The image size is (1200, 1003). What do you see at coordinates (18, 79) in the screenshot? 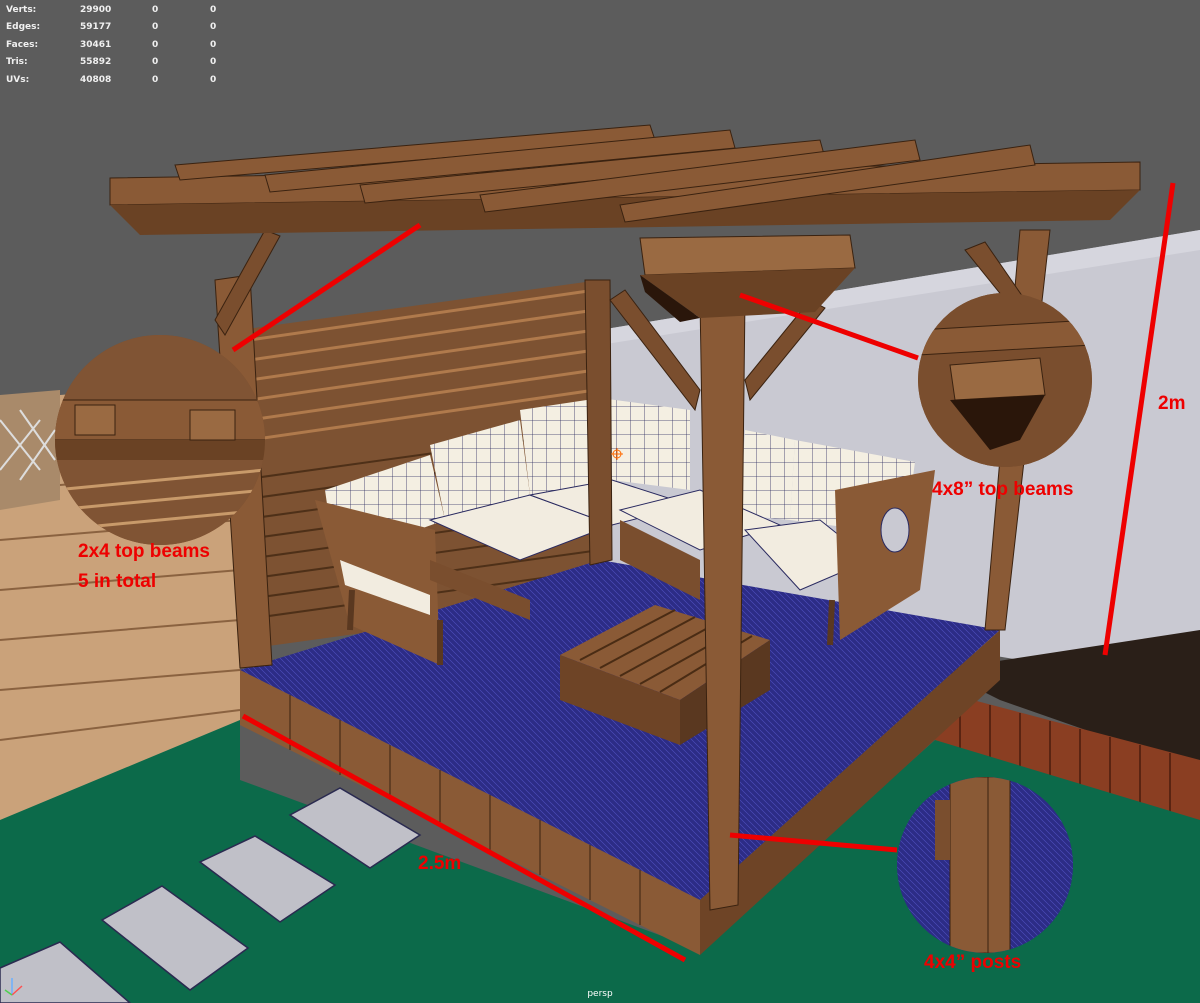
I see `hud-label: UVs:` at bounding box center [18, 79].